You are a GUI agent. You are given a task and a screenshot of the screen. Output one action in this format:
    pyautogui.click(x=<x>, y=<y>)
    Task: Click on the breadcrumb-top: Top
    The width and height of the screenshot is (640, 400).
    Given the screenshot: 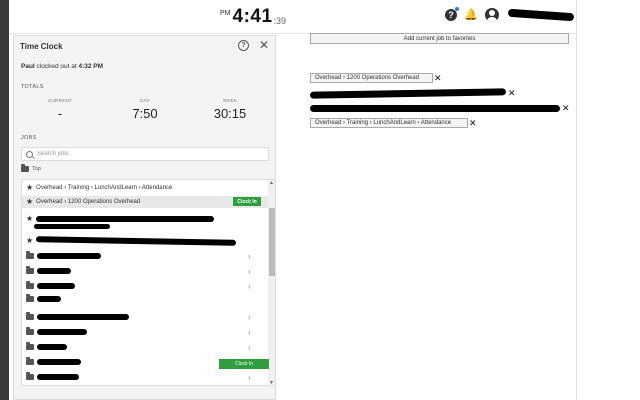 What is the action you would take?
    pyautogui.click(x=31, y=168)
    